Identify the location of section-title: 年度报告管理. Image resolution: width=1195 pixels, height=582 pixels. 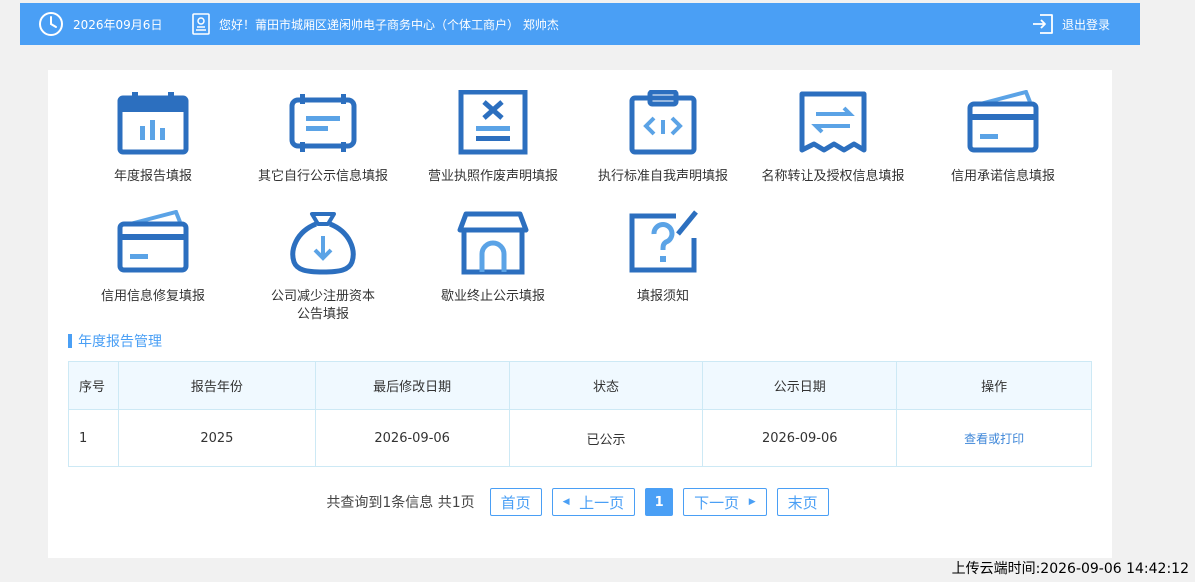
(115, 341).